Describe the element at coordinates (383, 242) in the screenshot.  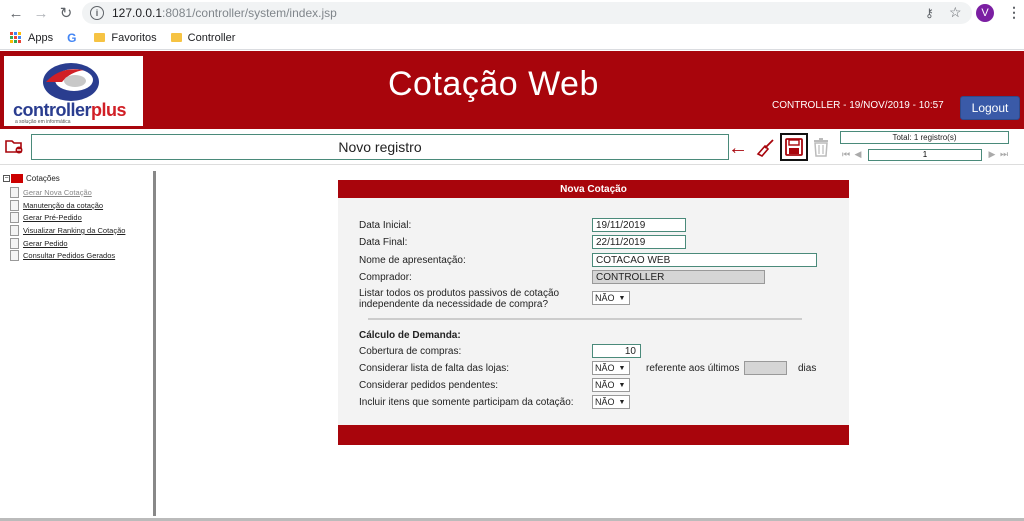
I see `data-final-label: Data Final:` at that location.